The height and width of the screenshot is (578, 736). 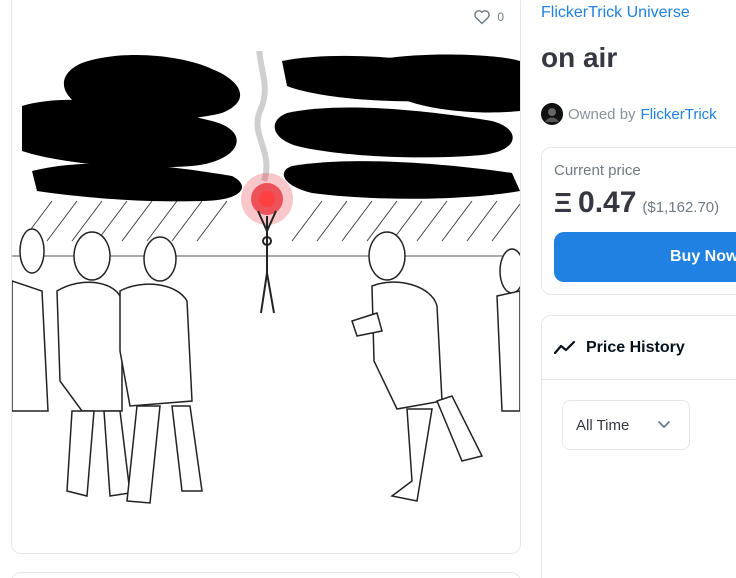 I want to click on heart-icon, so click(x=482, y=17).